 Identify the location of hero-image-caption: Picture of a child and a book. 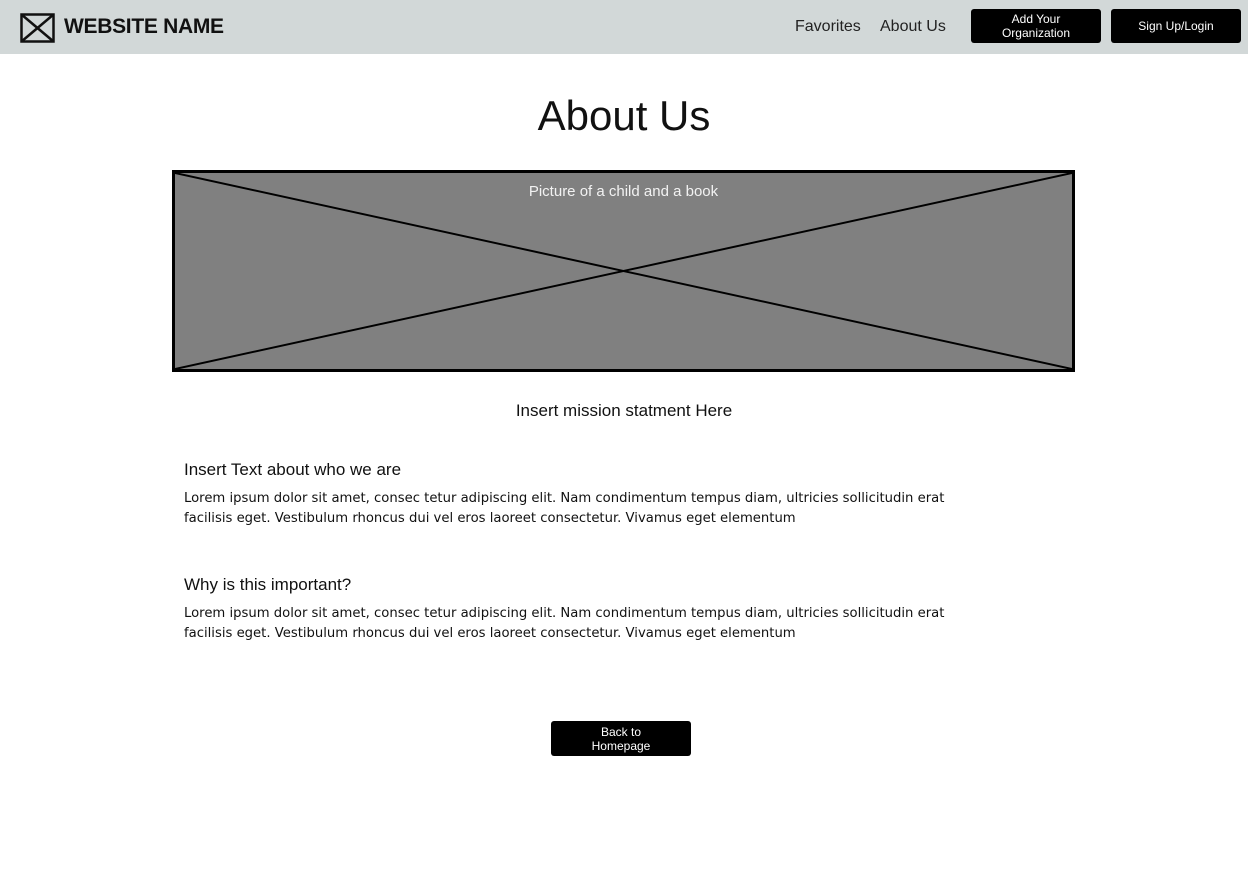
(623, 191).